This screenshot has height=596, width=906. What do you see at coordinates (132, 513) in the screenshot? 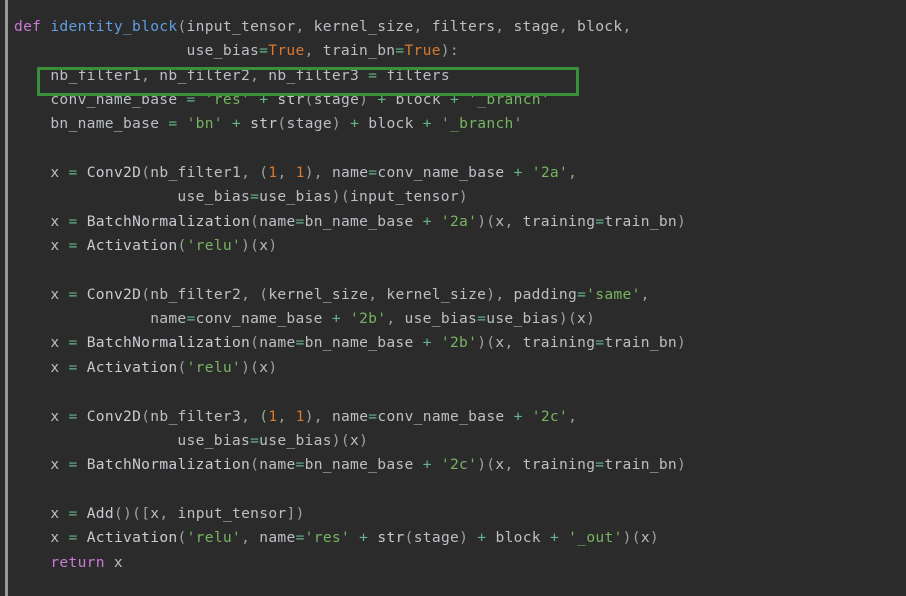
I see `code-token: ()([` at bounding box center [132, 513].